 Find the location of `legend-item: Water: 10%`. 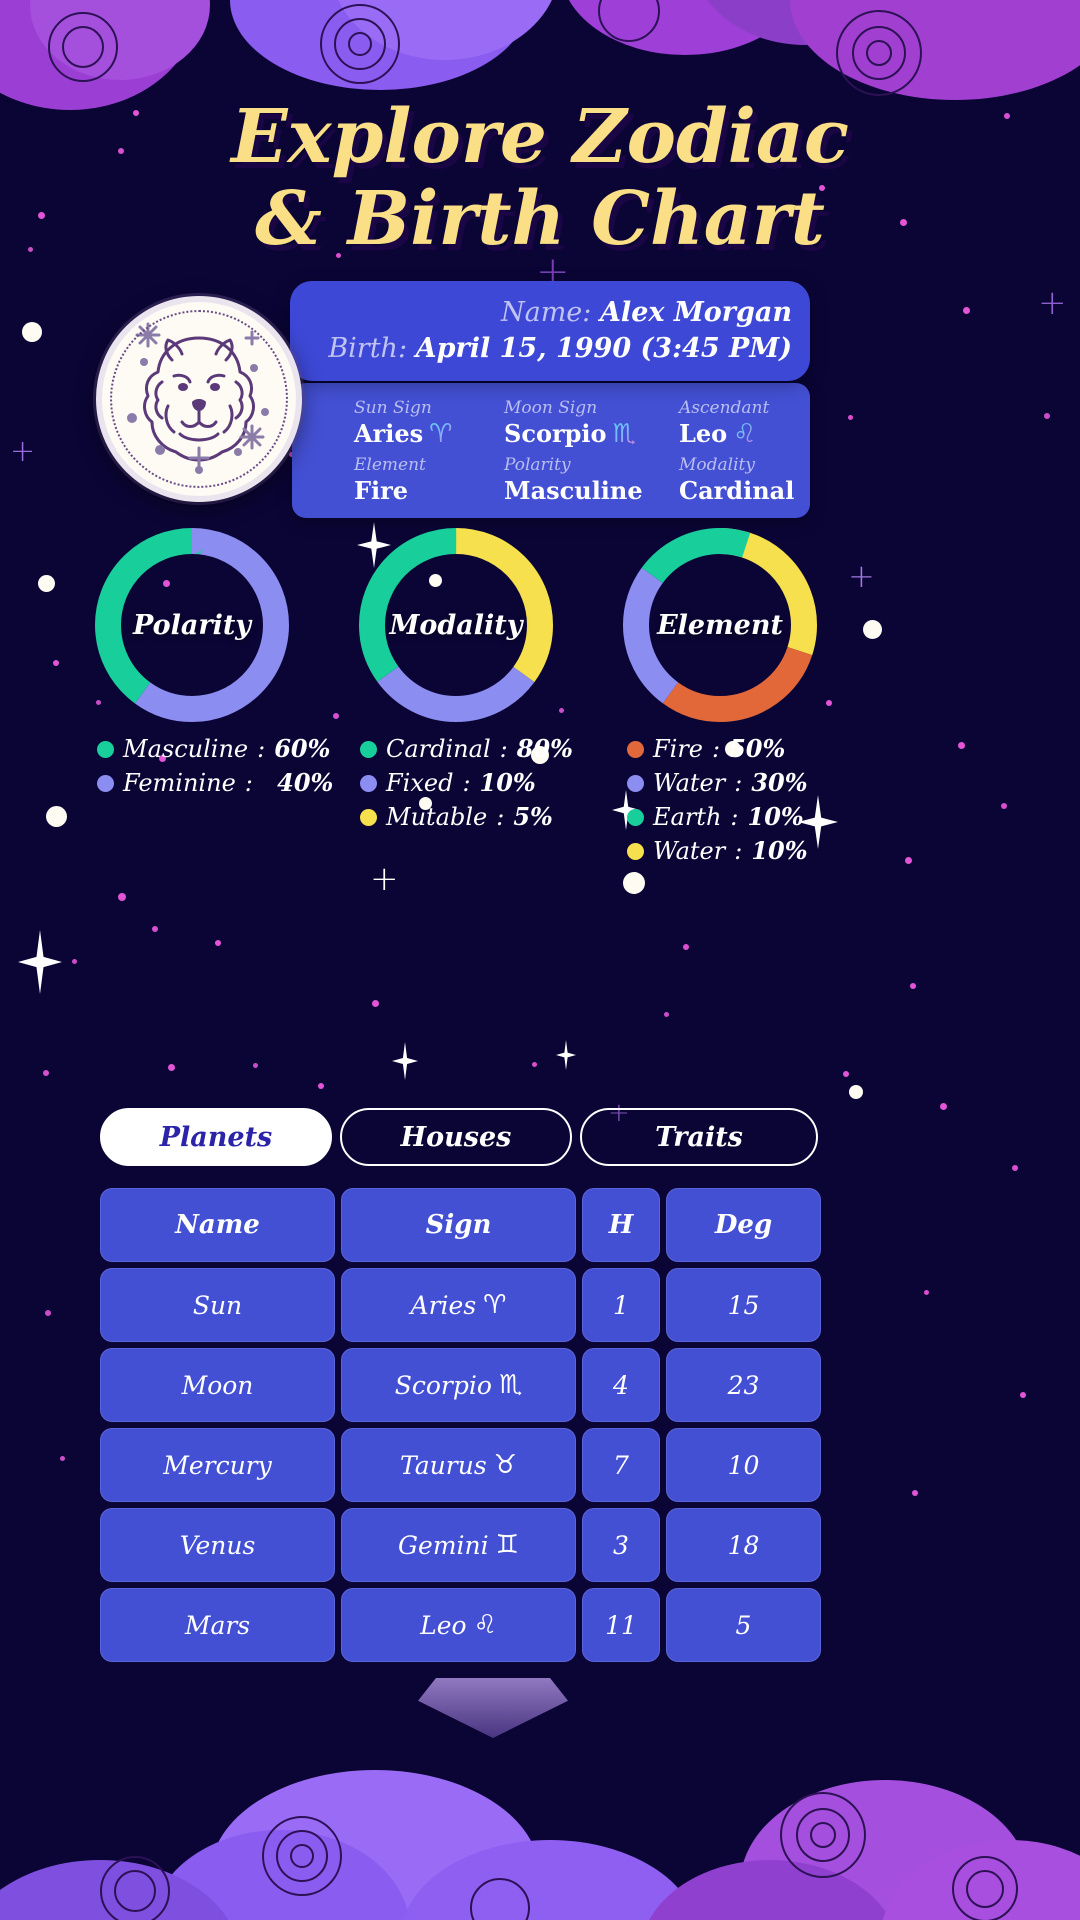

legend-item: Water: 10% is located at coordinates (717, 851).